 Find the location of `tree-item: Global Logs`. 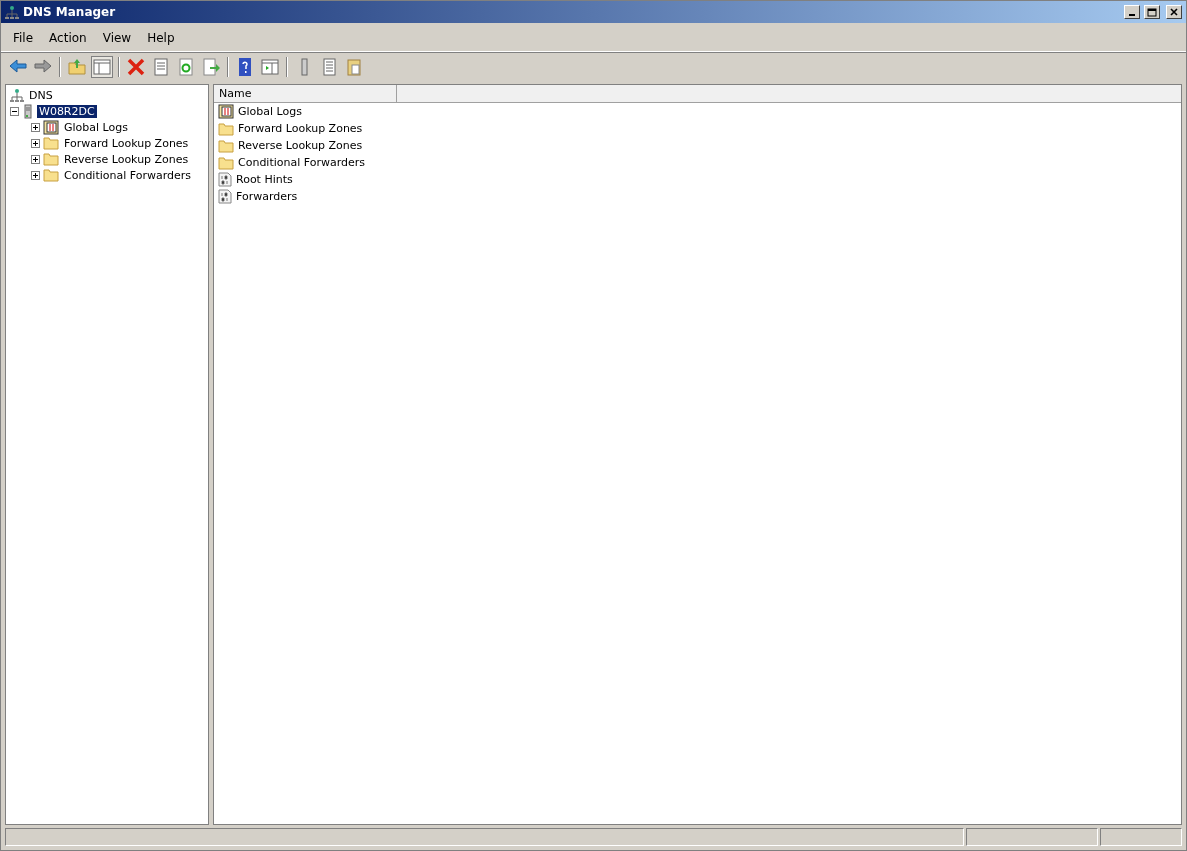

tree-item: Global Logs is located at coordinates (96, 127).